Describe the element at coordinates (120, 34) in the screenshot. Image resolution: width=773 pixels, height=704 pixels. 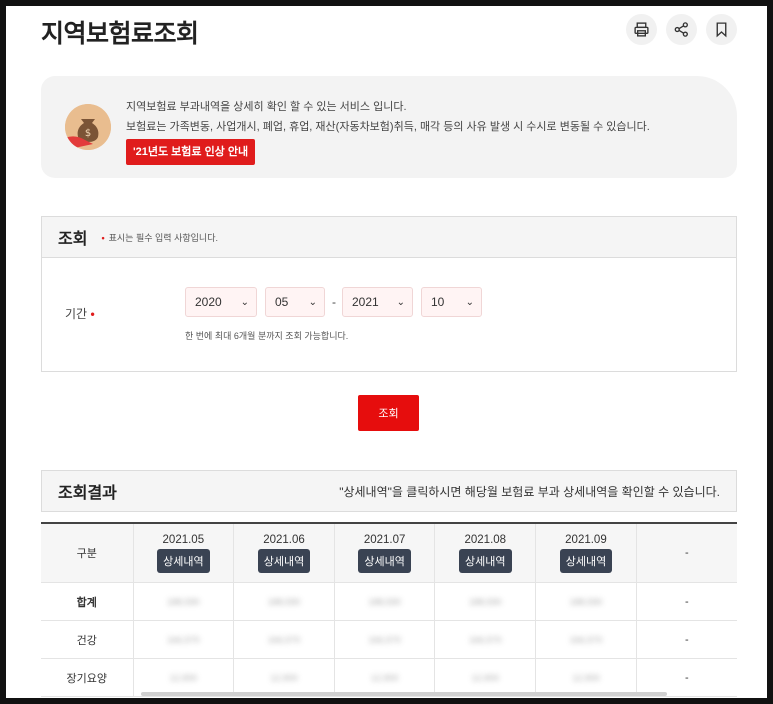
I see `page-title: 지역보험료조회` at that location.